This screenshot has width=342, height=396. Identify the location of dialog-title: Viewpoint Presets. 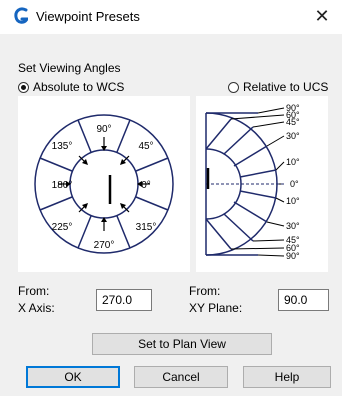
(88, 16).